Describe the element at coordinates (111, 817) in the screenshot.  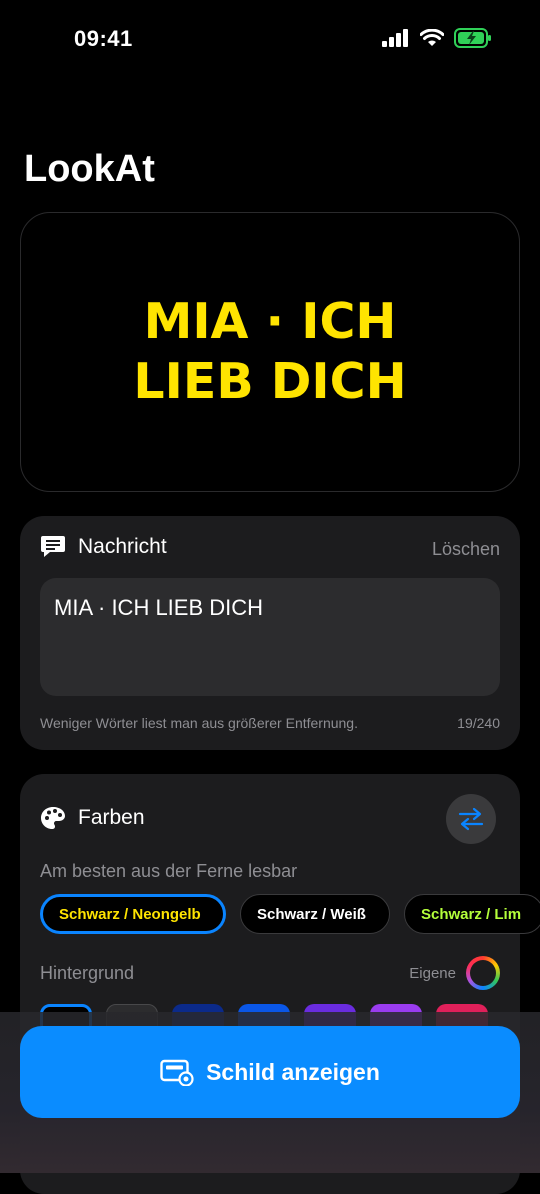
I see `colors-title: Farben` at that location.